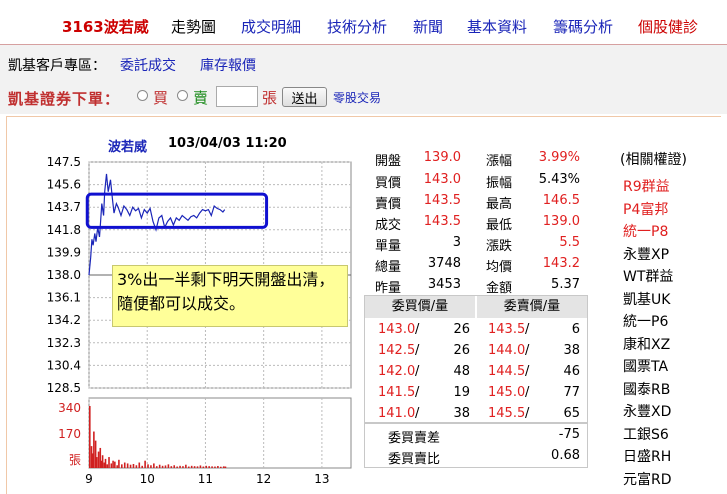  What do you see at coordinates (89, 479) in the screenshot?
I see `x-tick-label: 9` at bounding box center [89, 479].